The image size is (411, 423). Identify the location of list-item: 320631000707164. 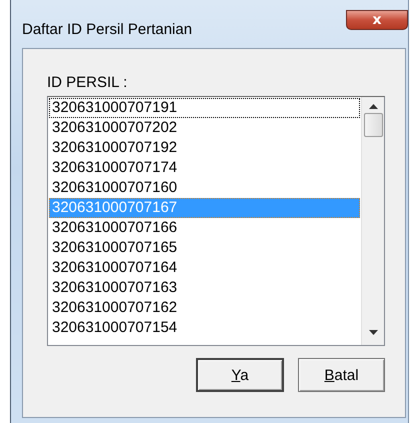
(204, 268).